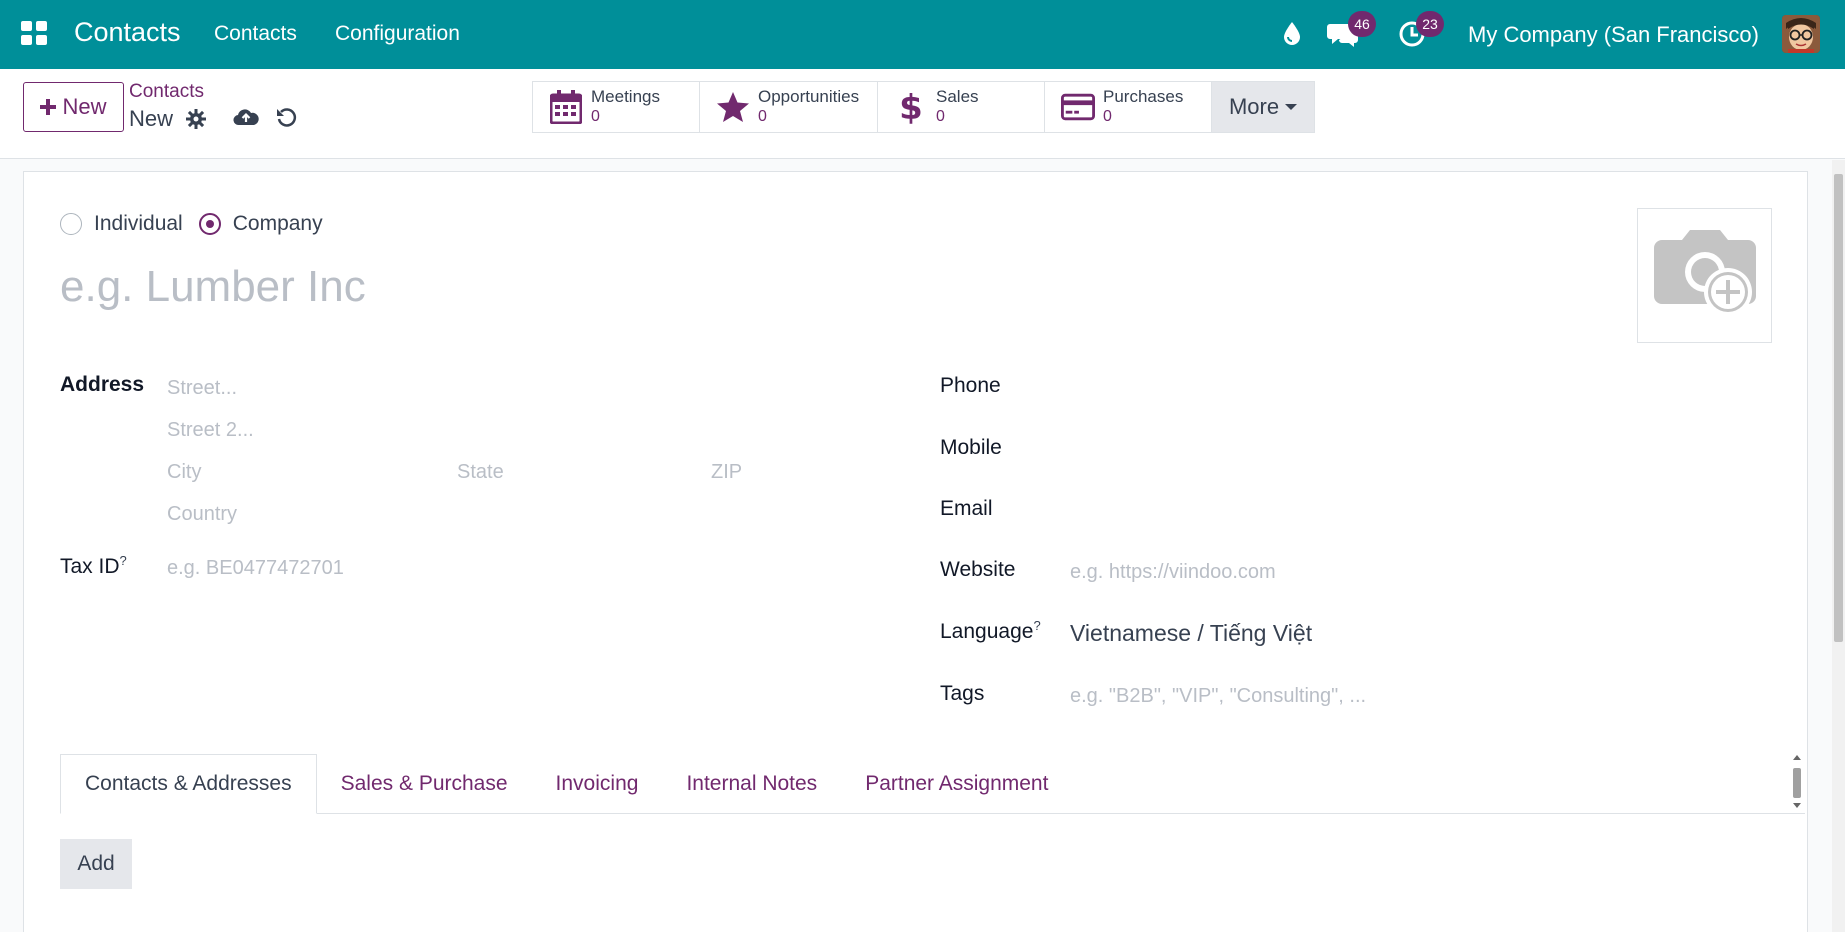  Describe the element at coordinates (196, 121) in the screenshot. I see `gear-icon` at that location.